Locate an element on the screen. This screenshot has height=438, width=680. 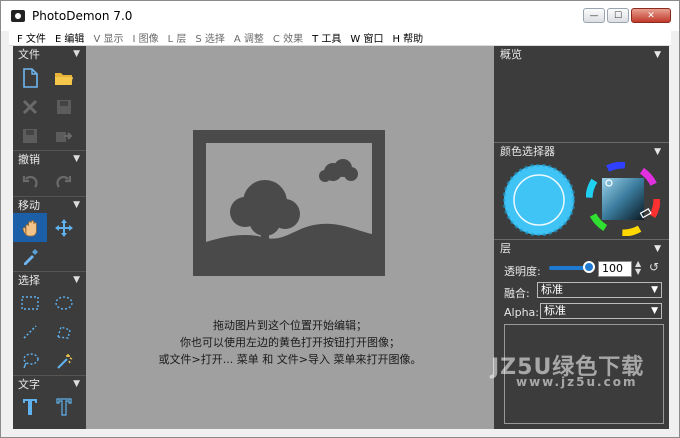
undo-button is located at coordinates (30, 181).